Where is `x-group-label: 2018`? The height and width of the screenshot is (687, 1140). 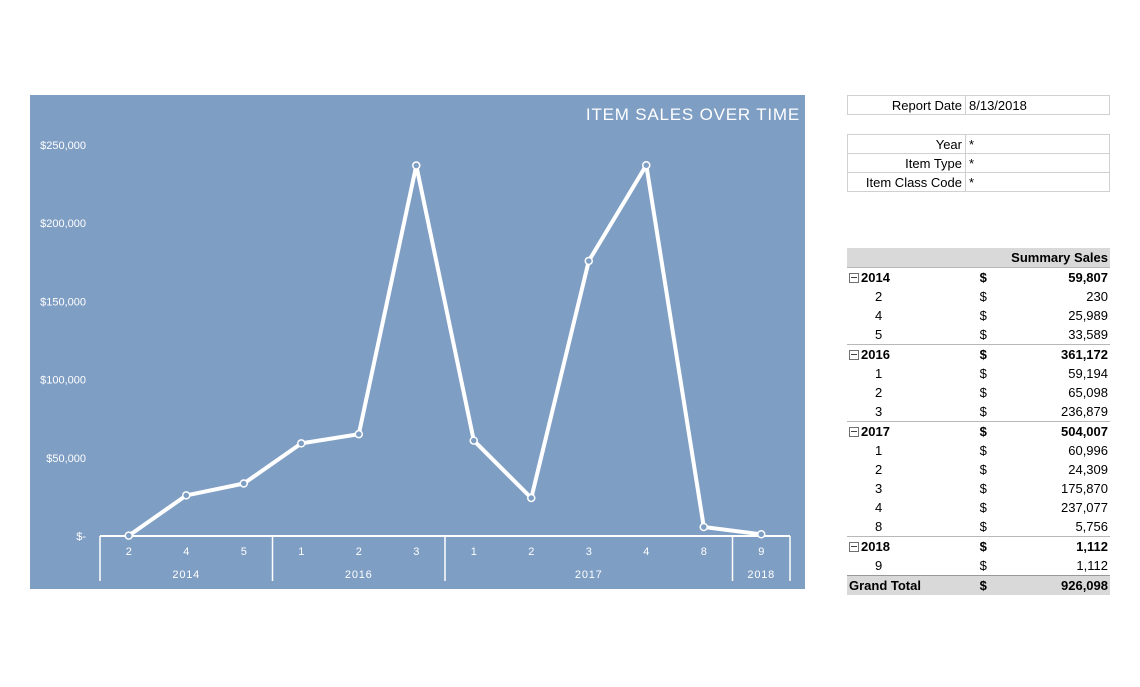 x-group-label: 2018 is located at coordinates (761, 575).